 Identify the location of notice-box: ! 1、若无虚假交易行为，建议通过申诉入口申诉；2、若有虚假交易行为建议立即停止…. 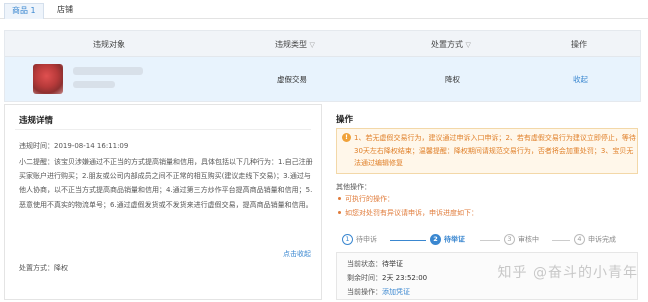
(487, 151).